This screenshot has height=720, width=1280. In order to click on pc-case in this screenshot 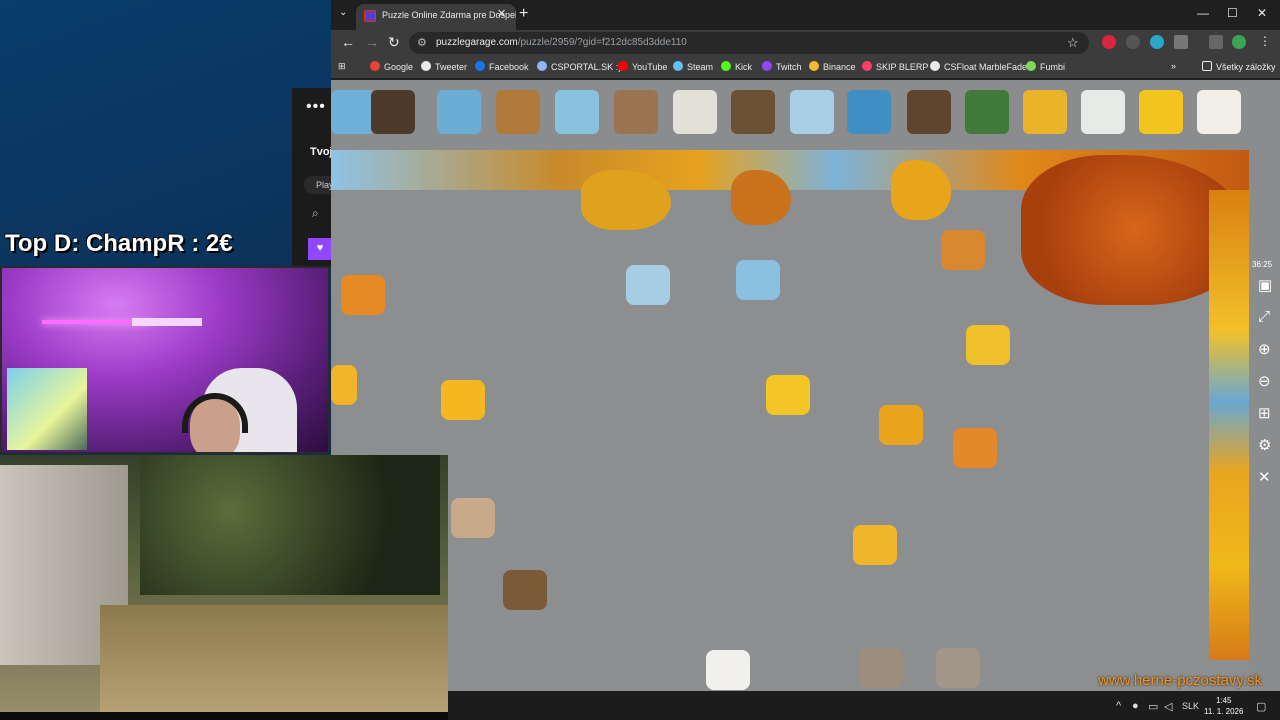, I will do `click(47, 409)`.